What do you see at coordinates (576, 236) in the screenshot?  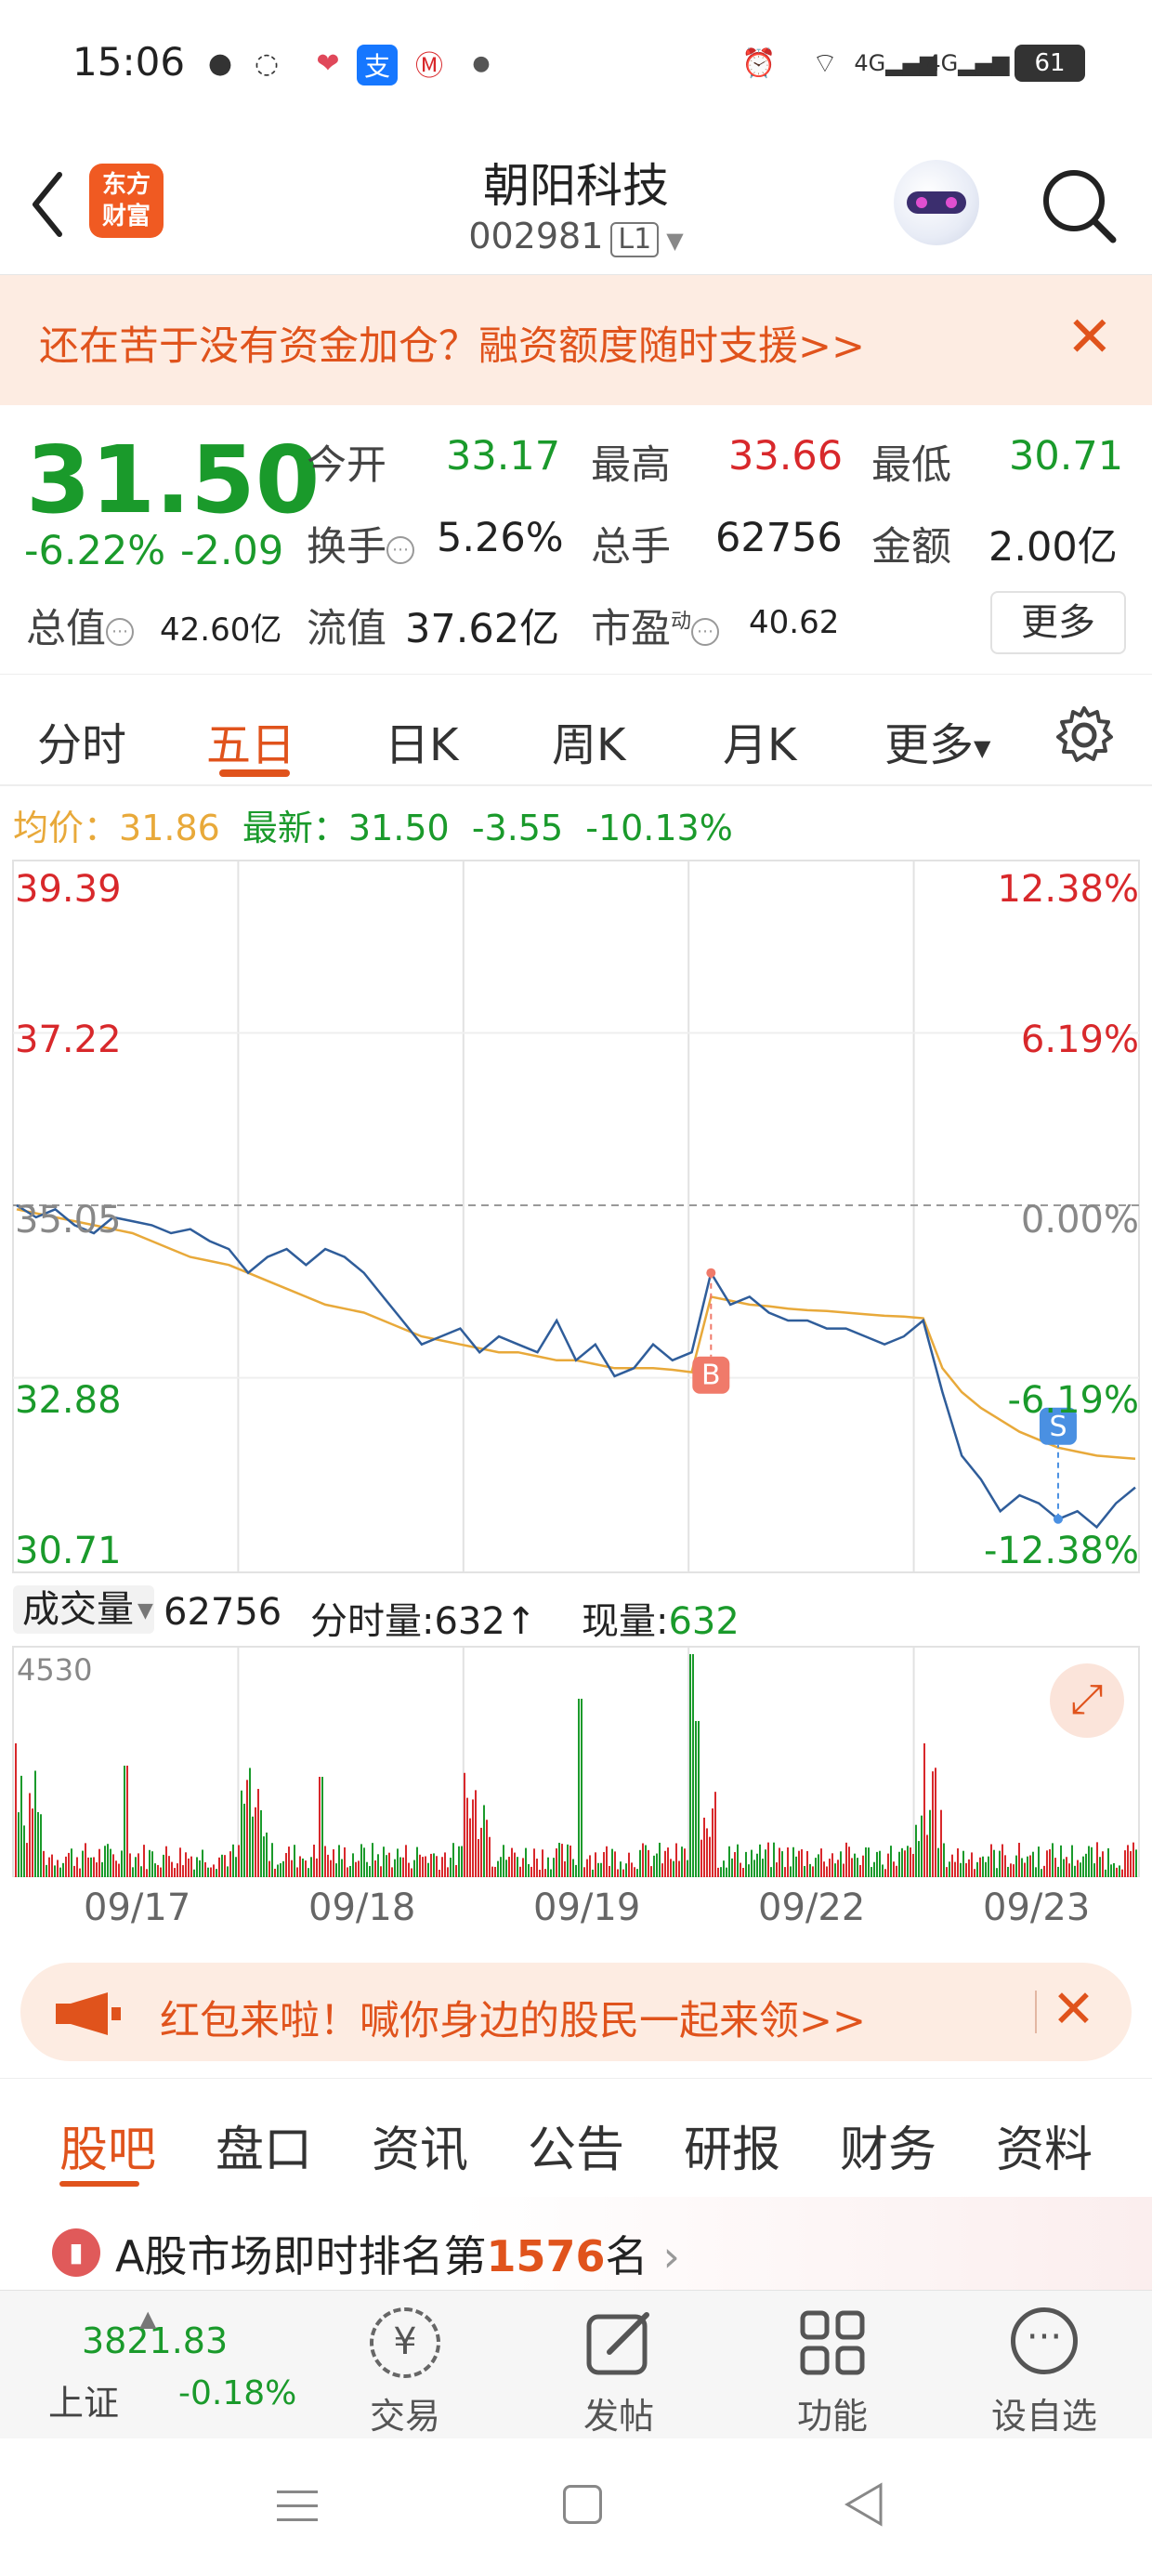 I see `stock-code-row: 002981 L1 ▼` at bounding box center [576, 236].